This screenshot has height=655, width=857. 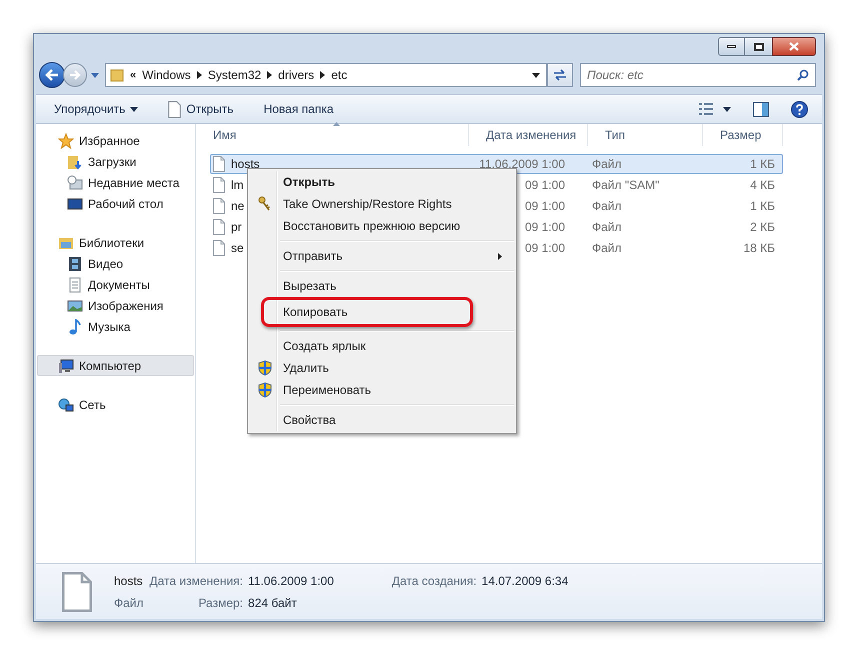 What do you see at coordinates (237, 248) in the screenshot?
I see `file-name: se` at bounding box center [237, 248].